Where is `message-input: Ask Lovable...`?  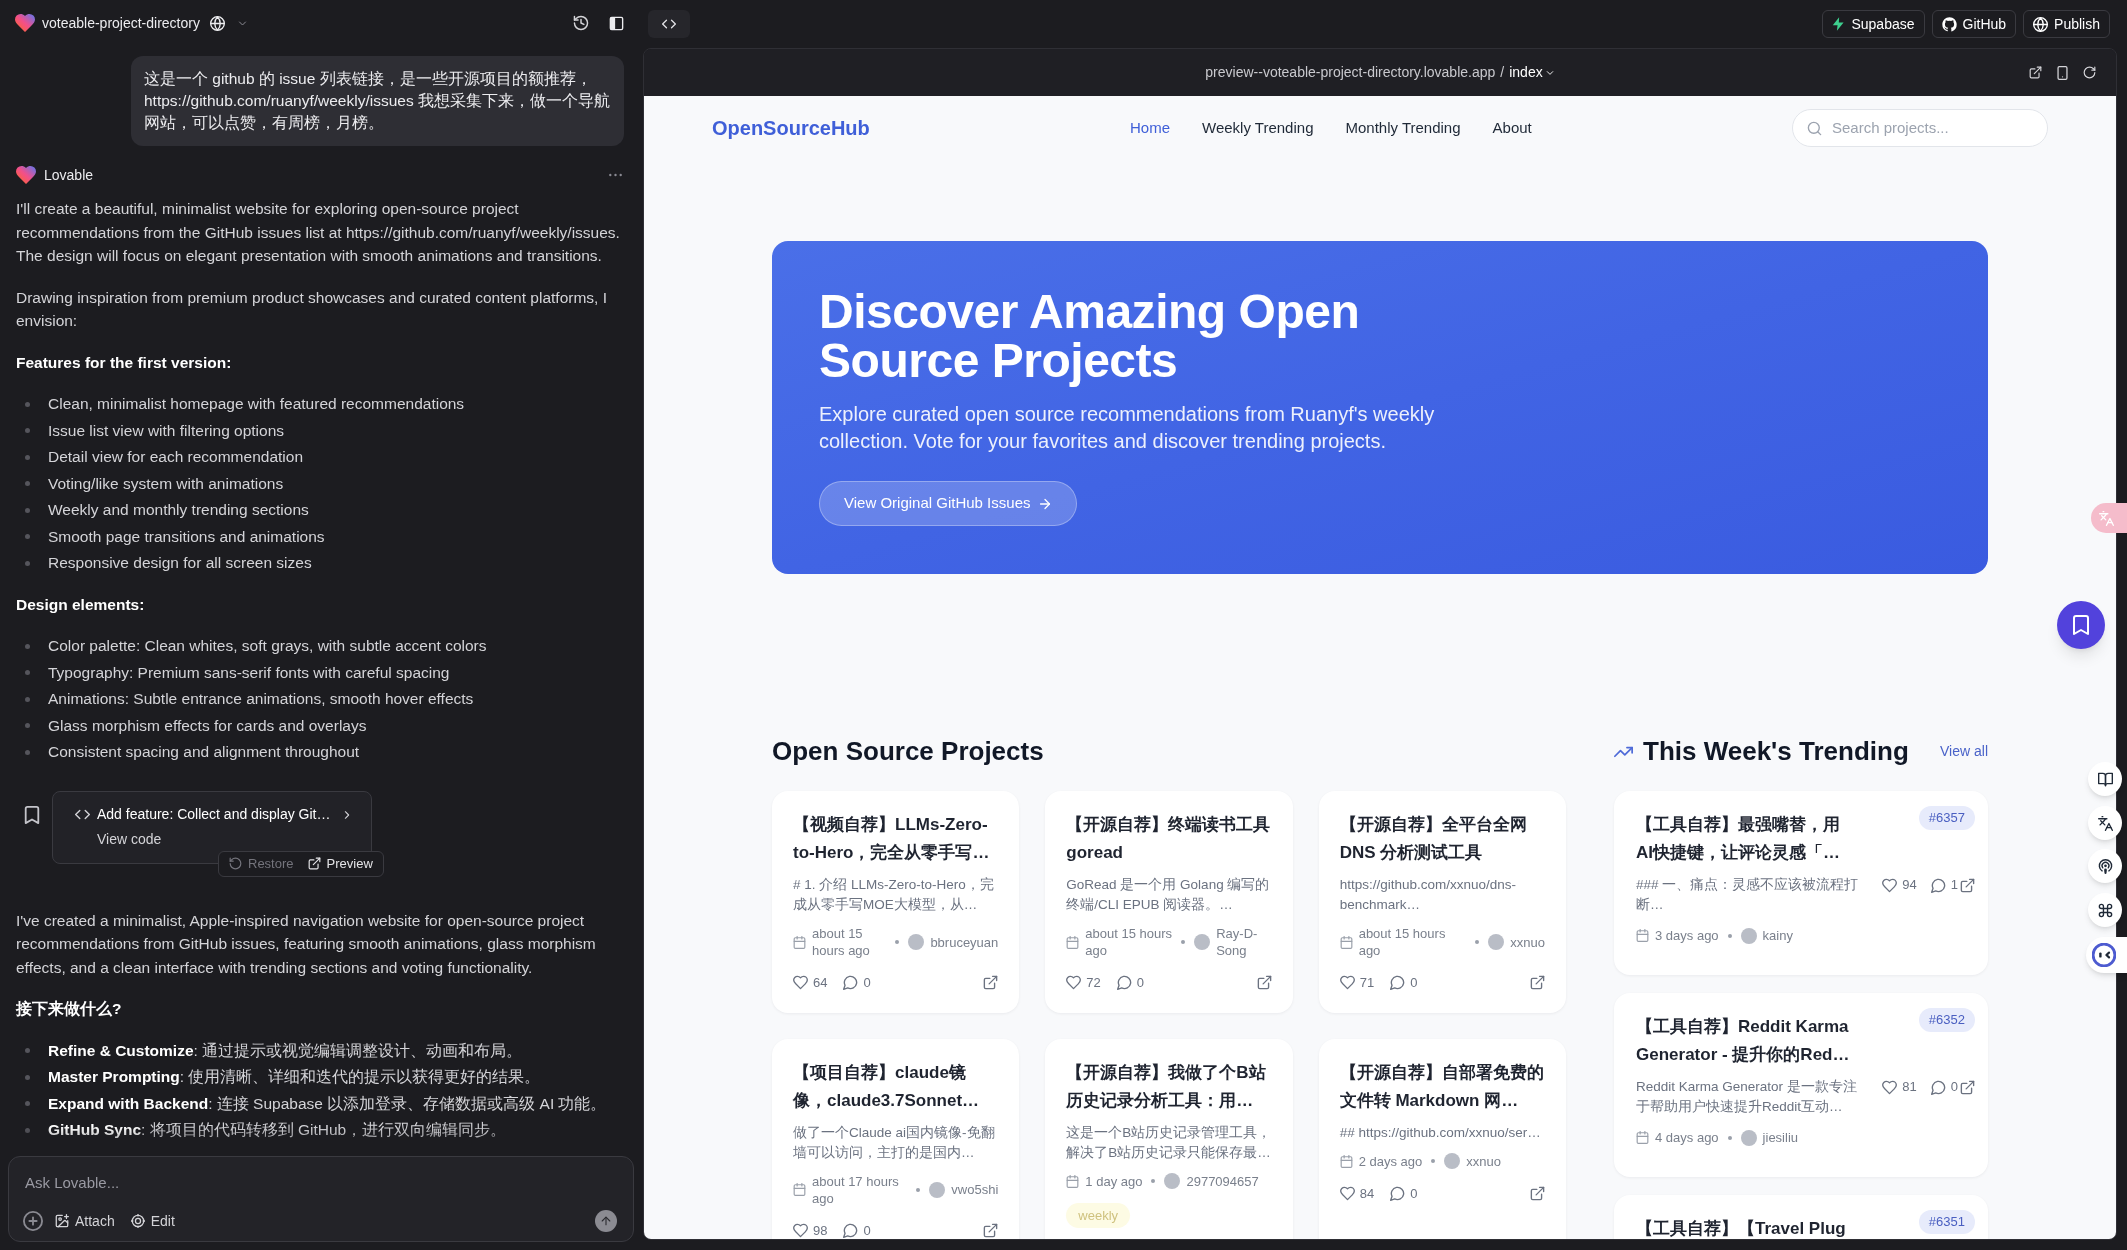
message-input: Ask Lovable... is located at coordinates (321, 1182).